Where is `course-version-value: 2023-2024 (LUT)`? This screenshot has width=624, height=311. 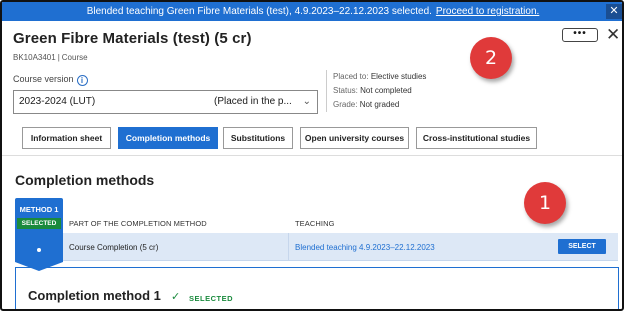 course-version-value: 2023-2024 (LUT) is located at coordinates (57, 101).